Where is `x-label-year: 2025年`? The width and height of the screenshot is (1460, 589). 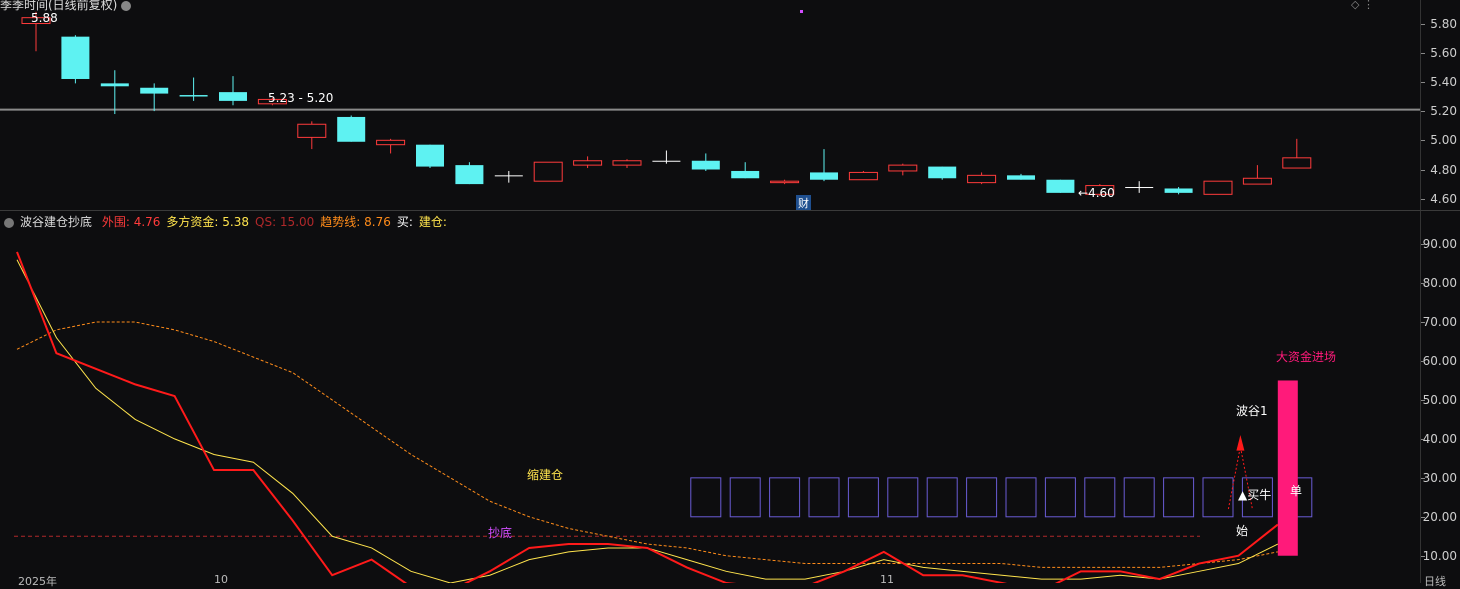 x-label-year: 2025年 is located at coordinates (37, 581).